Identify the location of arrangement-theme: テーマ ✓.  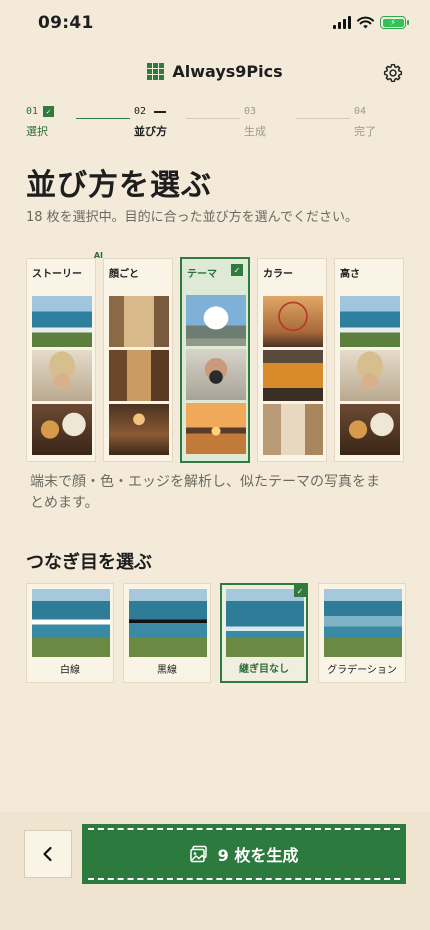
(215, 360).